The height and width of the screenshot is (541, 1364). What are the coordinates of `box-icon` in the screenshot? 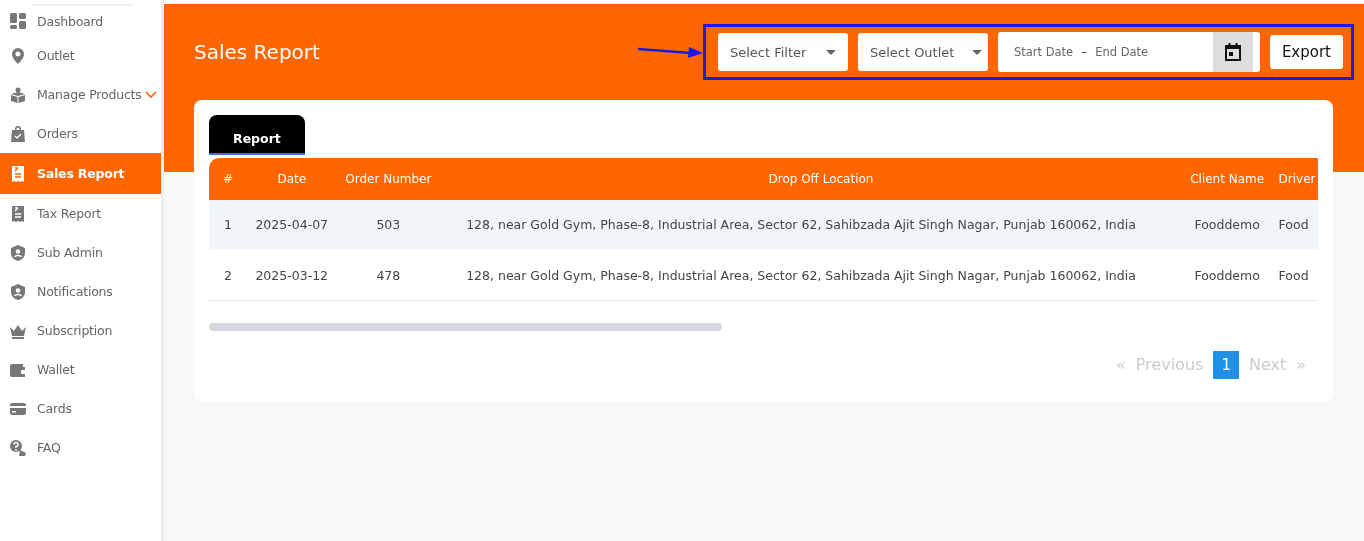 It's located at (18, 94).